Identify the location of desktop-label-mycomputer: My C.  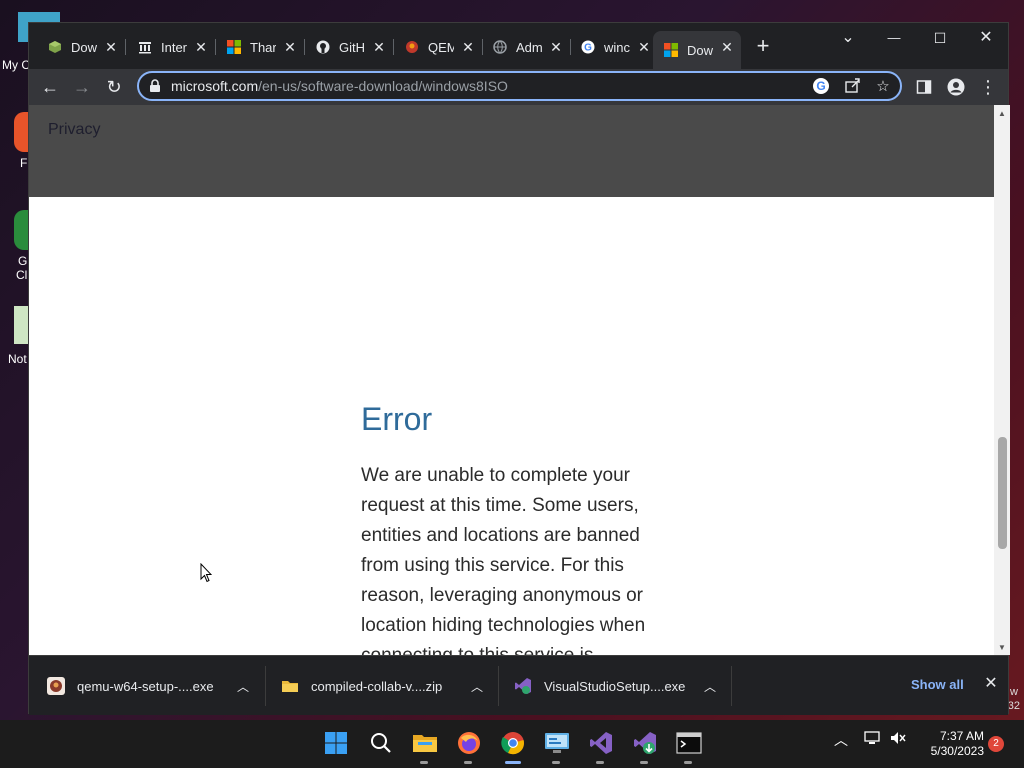
(16, 65).